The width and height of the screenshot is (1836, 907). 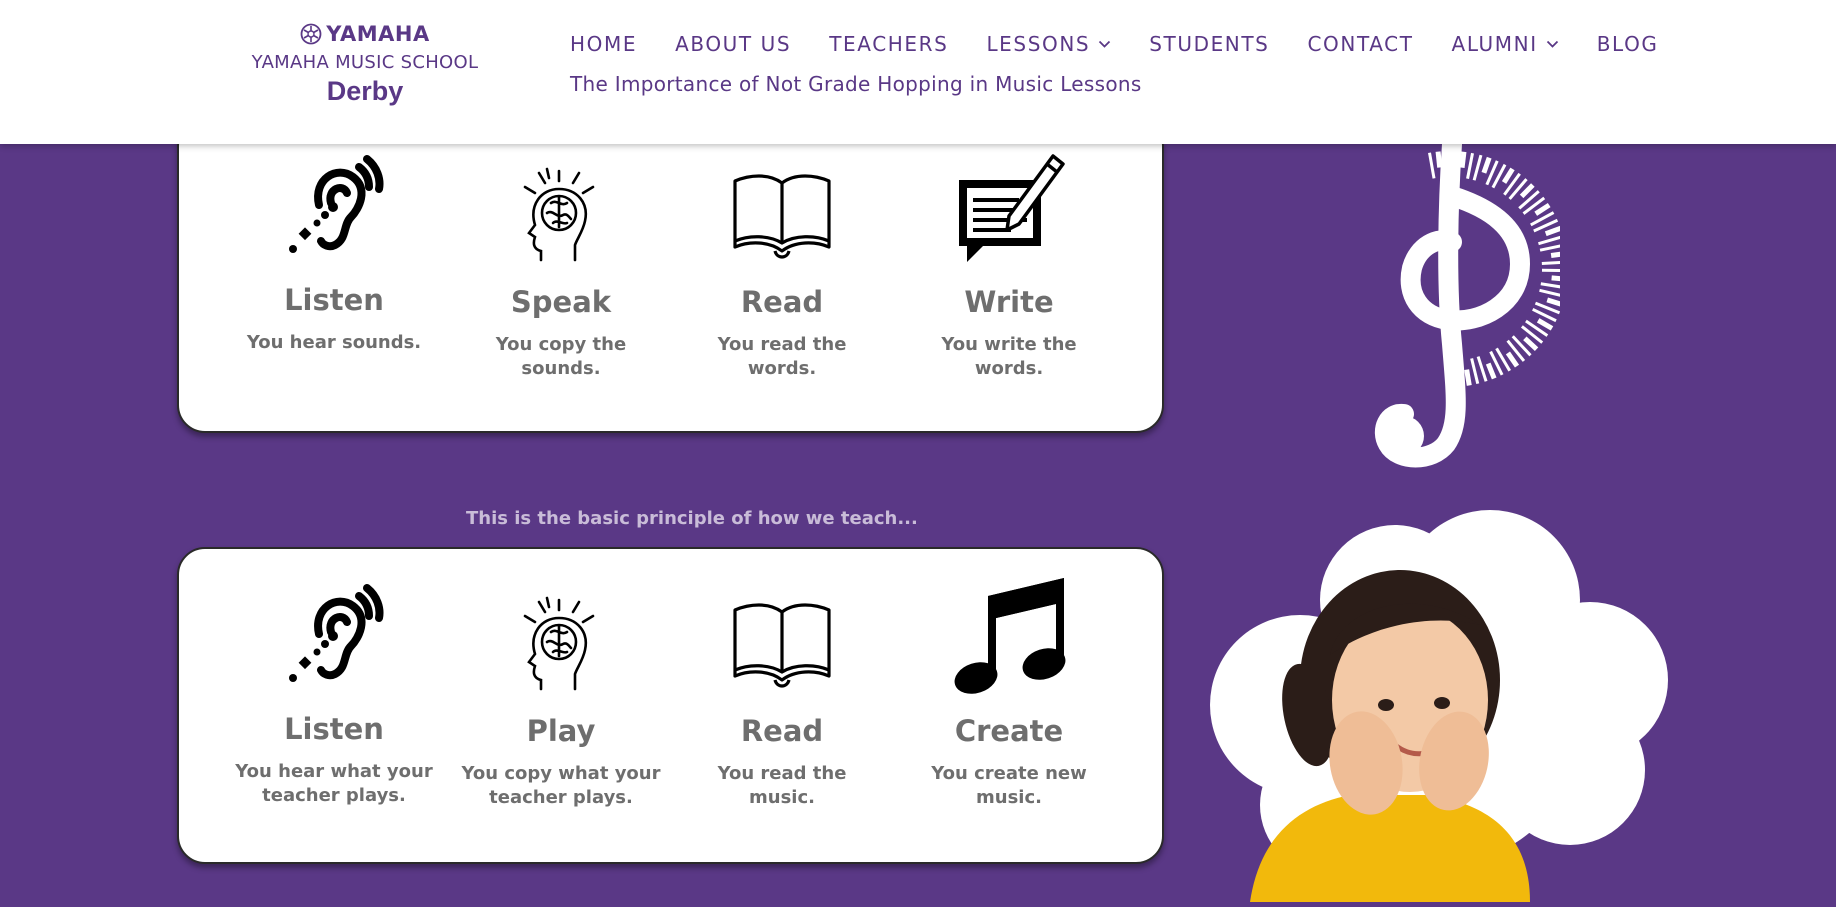 I want to click on nav-about-us: ABOUT US, so click(x=733, y=44).